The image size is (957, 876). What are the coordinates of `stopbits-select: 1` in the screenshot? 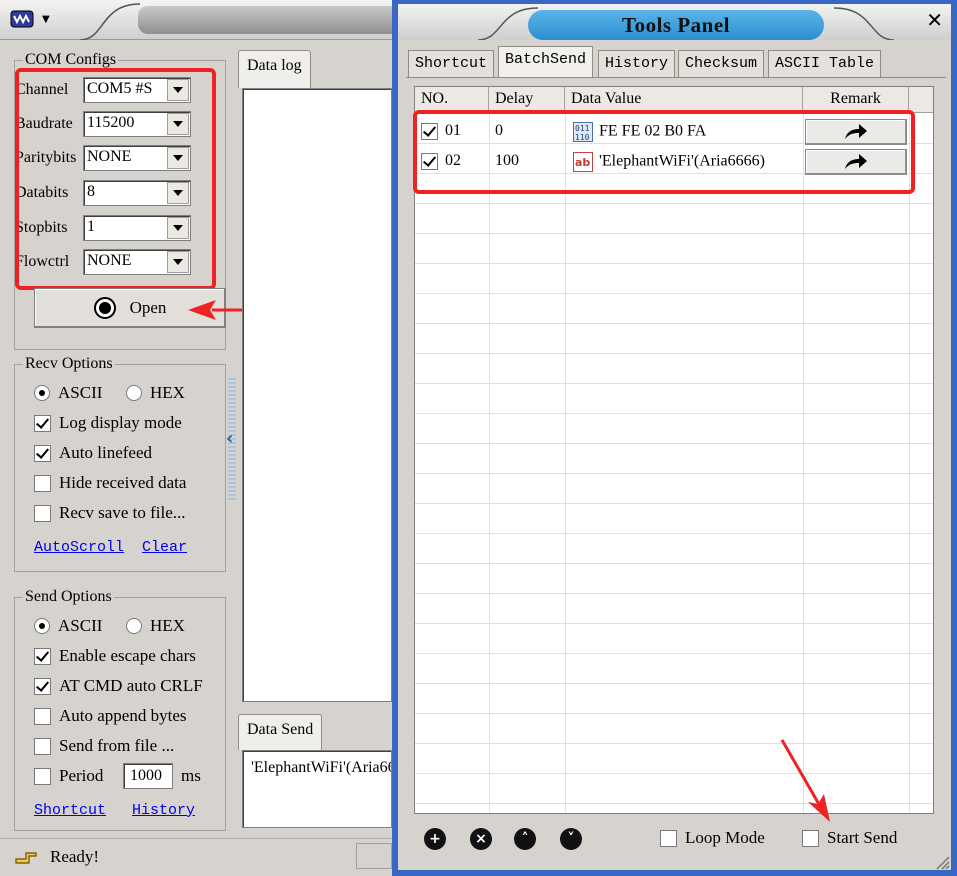 It's located at (137, 228).